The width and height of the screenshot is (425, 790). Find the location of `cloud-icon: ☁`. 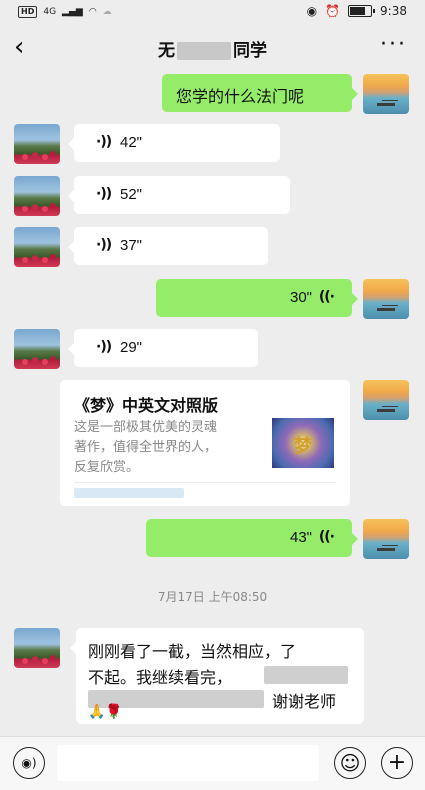

cloud-icon: ☁ is located at coordinates (107, 12).